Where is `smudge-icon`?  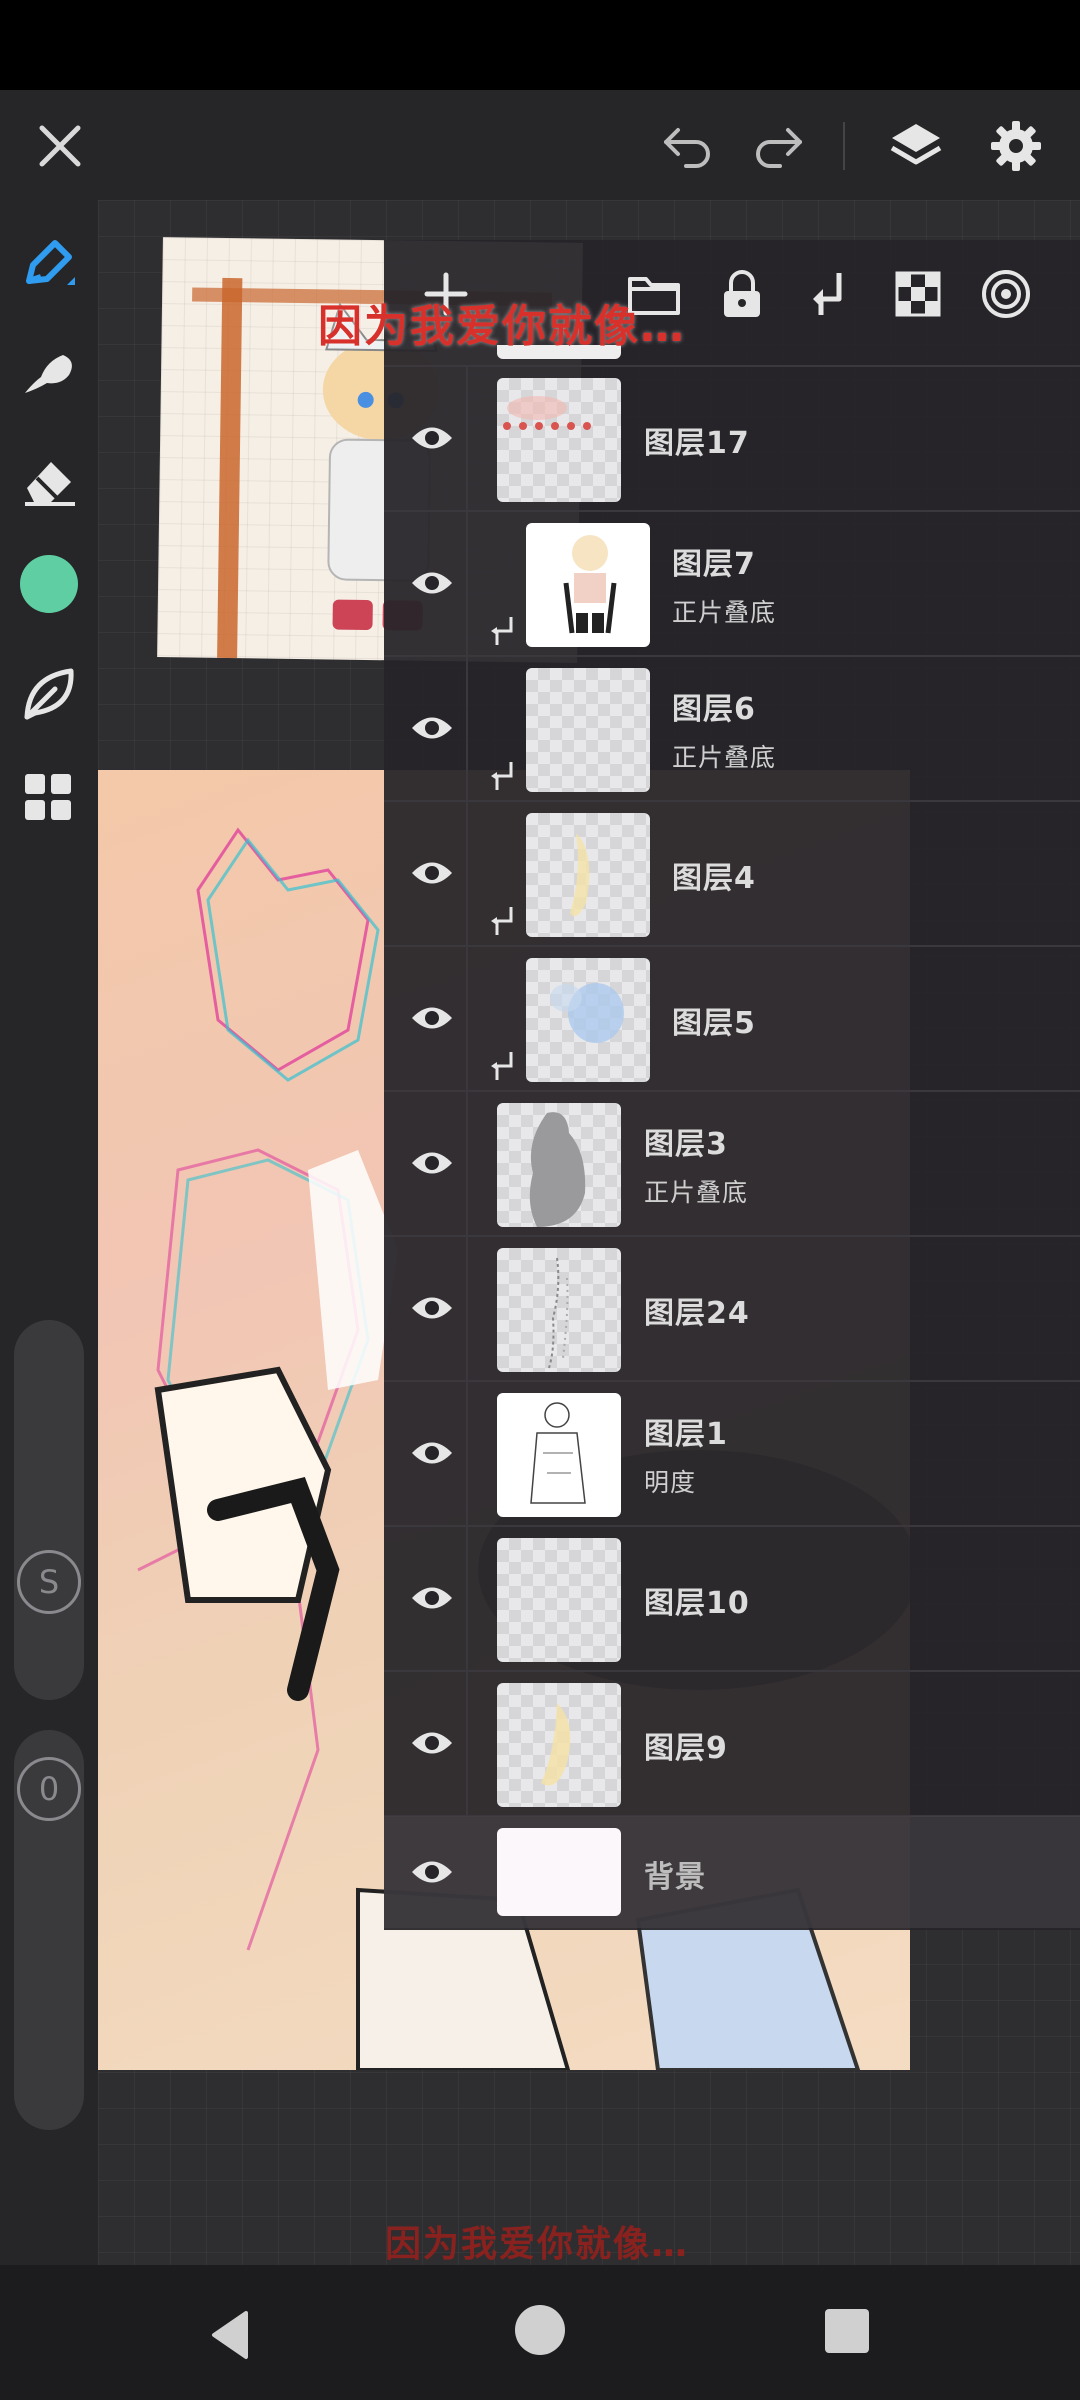
smudge-icon is located at coordinates (49, 371).